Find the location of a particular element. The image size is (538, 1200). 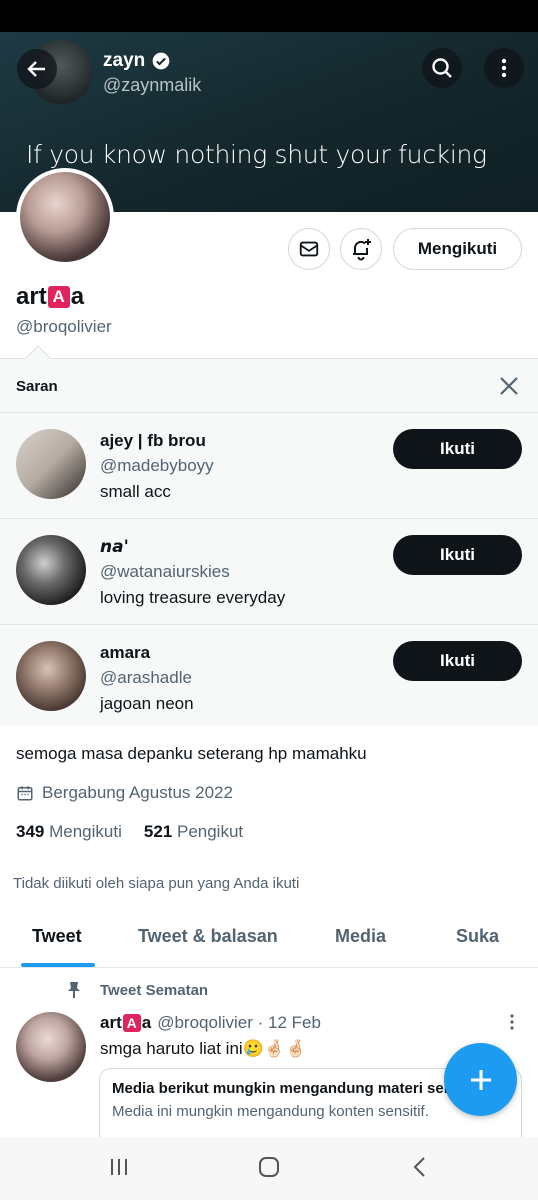

tweet-author: art A a is located at coordinates (125, 1023).